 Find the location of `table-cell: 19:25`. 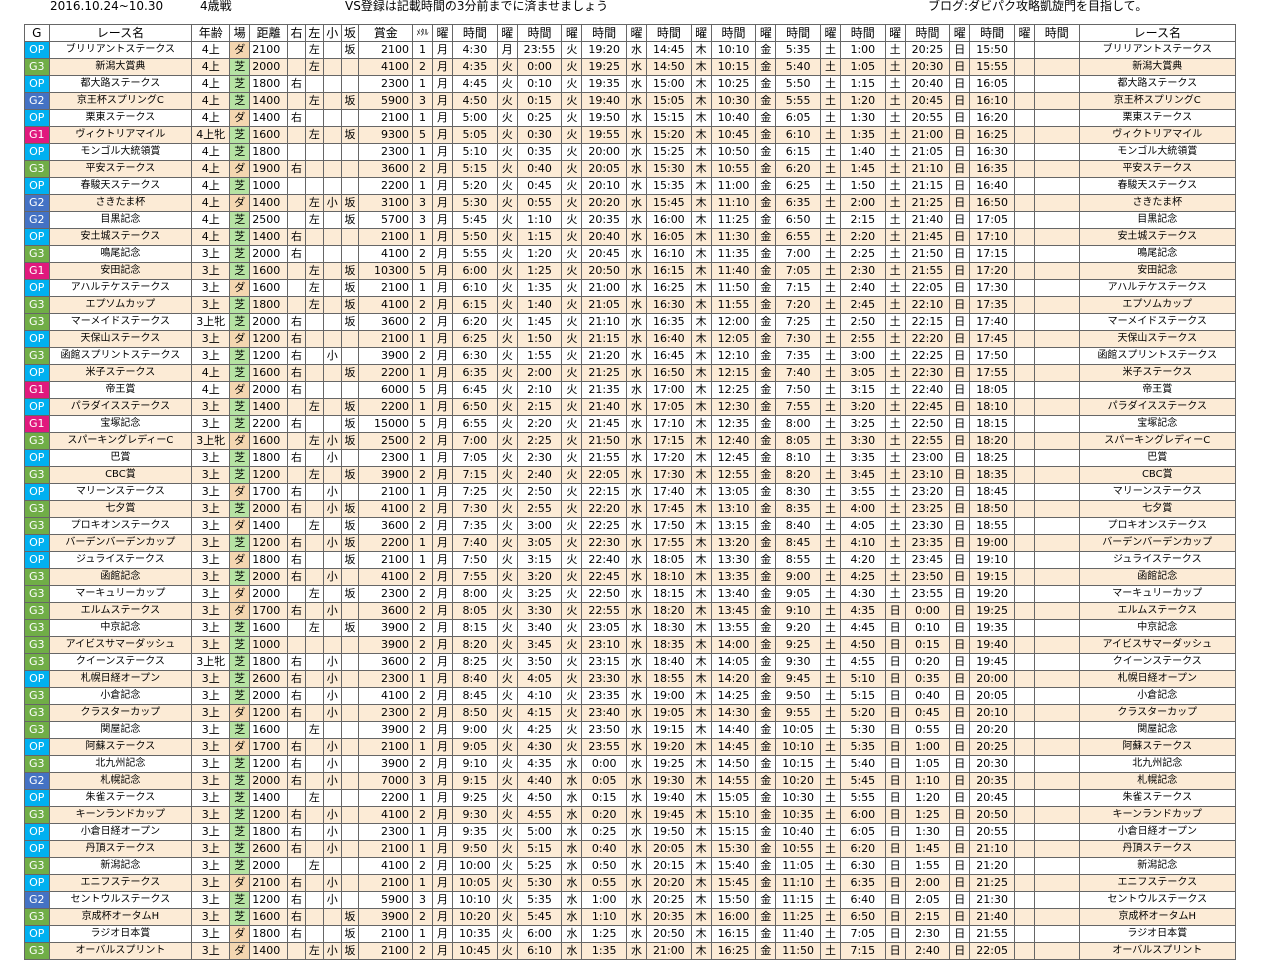

table-cell: 19:25 is located at coordinates (669, 764).